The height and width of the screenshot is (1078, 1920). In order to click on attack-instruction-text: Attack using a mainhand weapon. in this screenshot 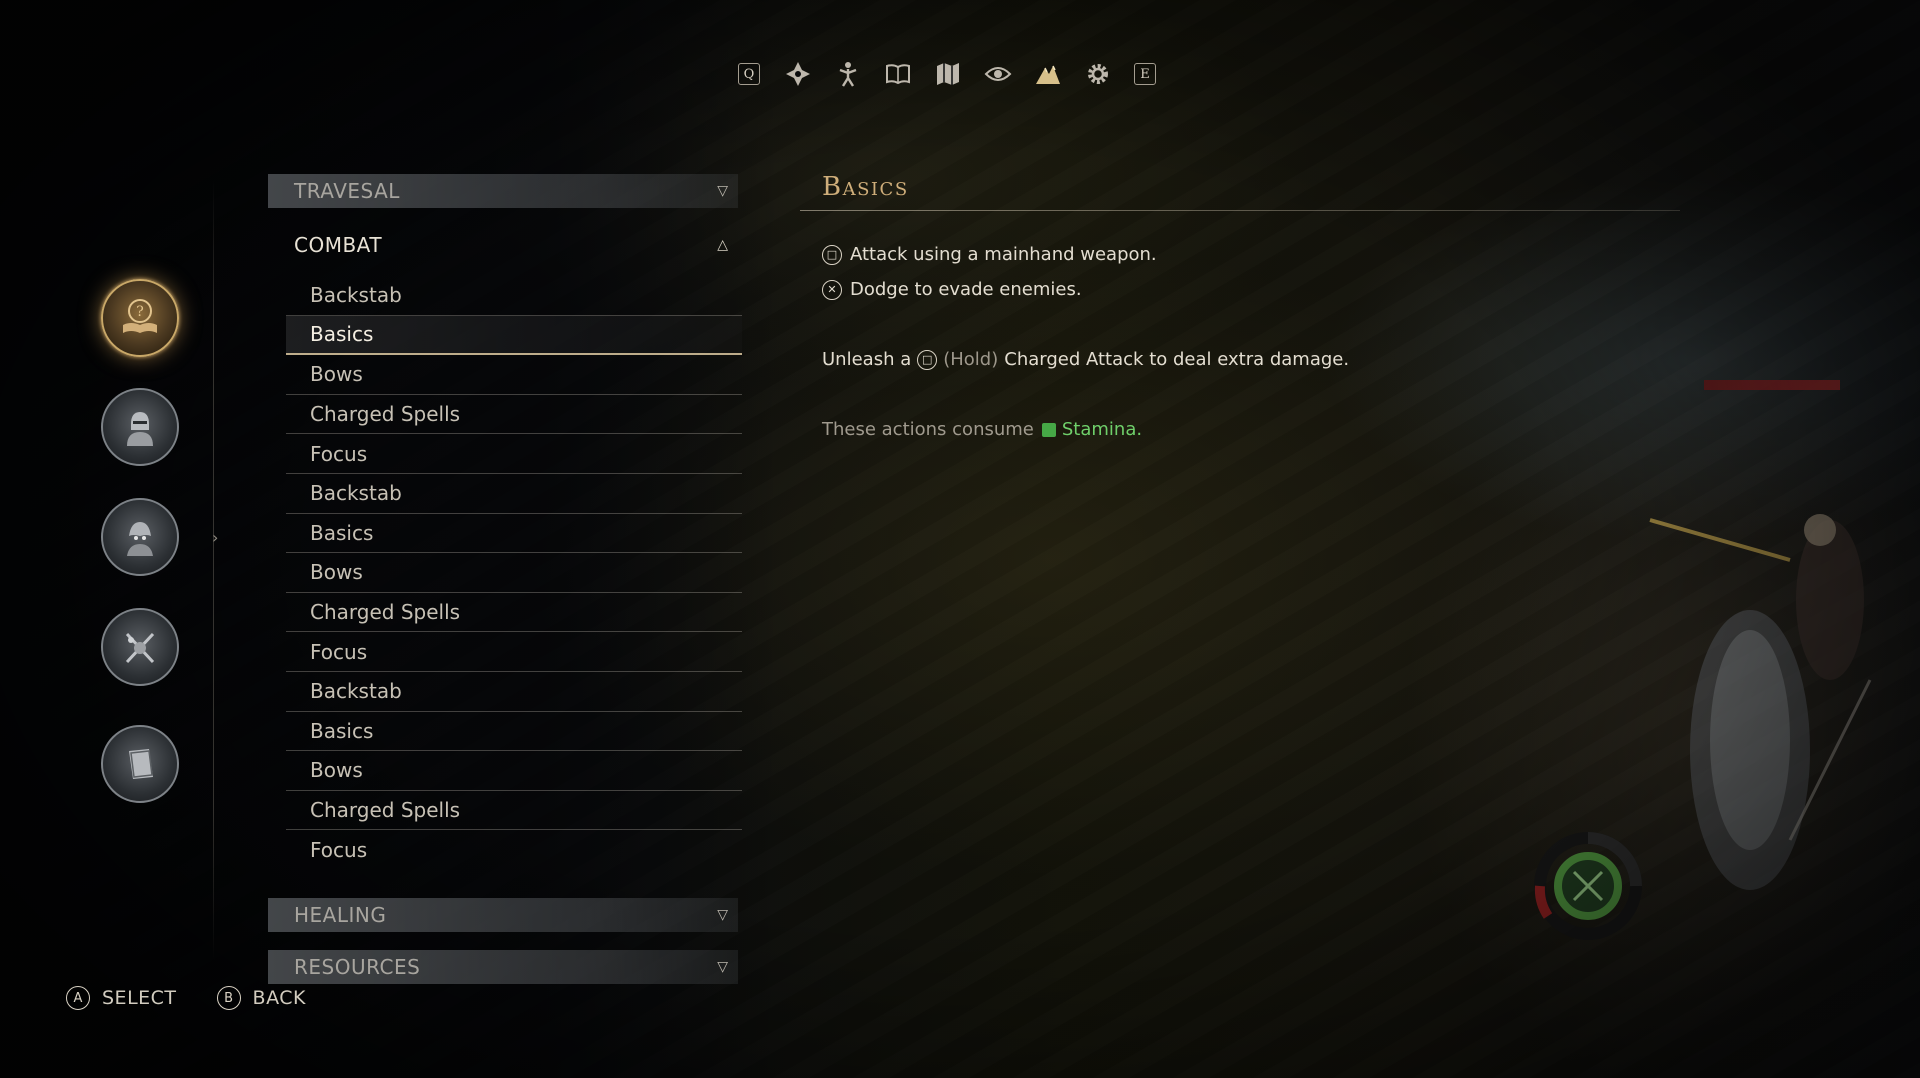, I will do `click(1003, 254)`.